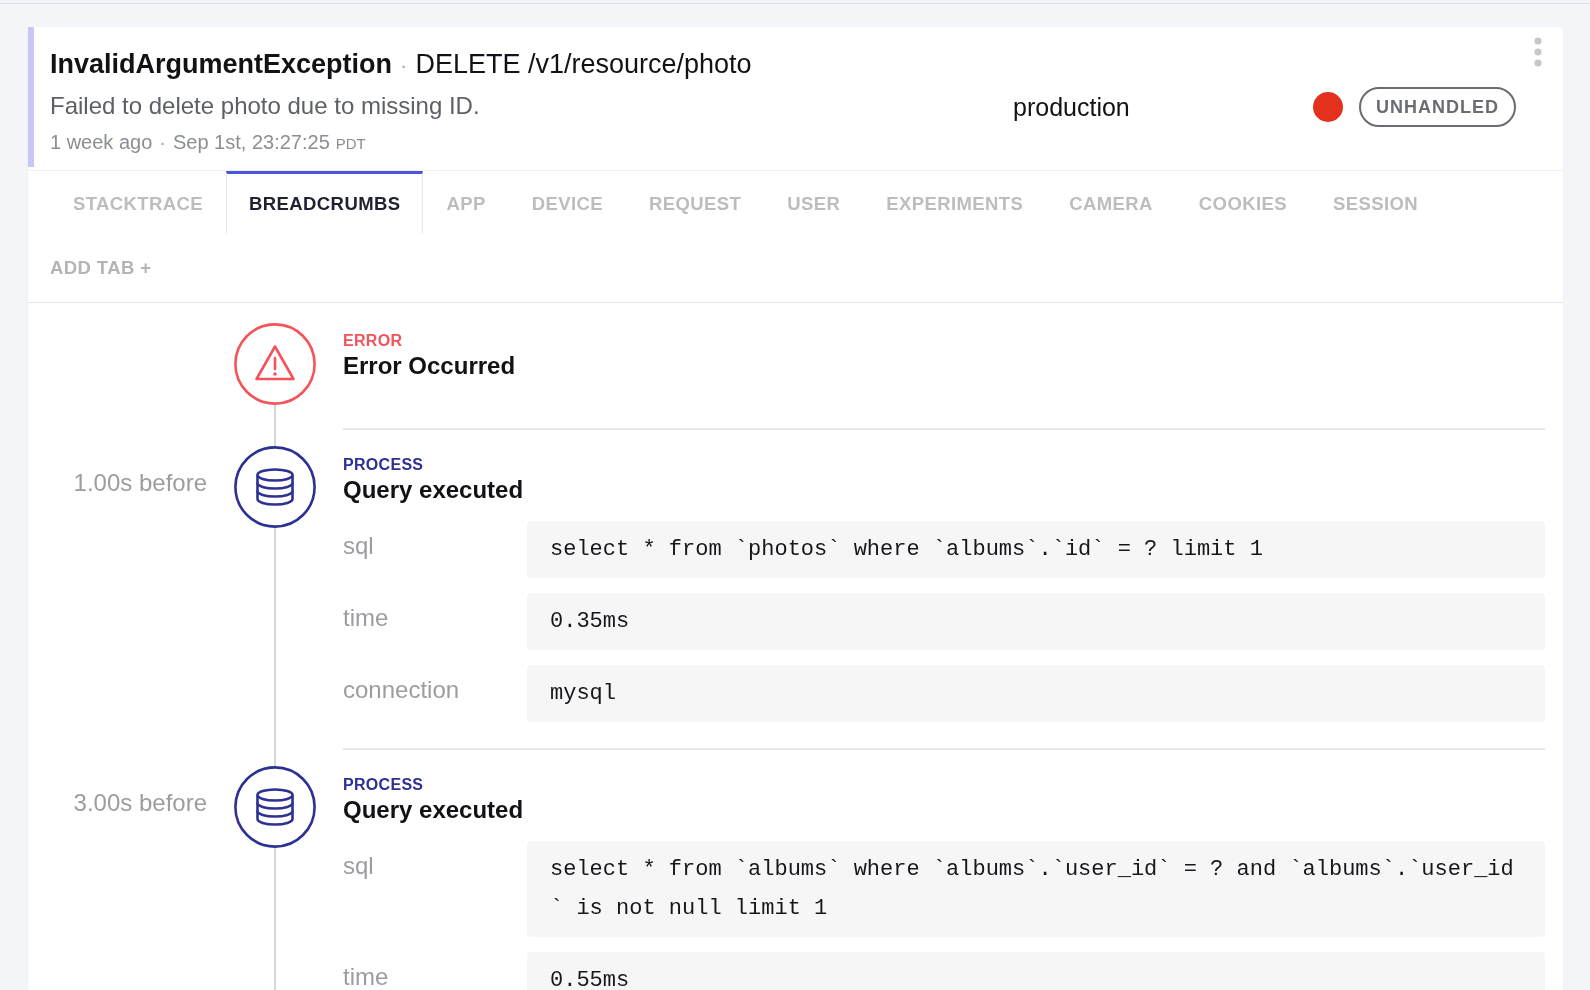  I want to click on tab: DEVICE, so click(567, 202).